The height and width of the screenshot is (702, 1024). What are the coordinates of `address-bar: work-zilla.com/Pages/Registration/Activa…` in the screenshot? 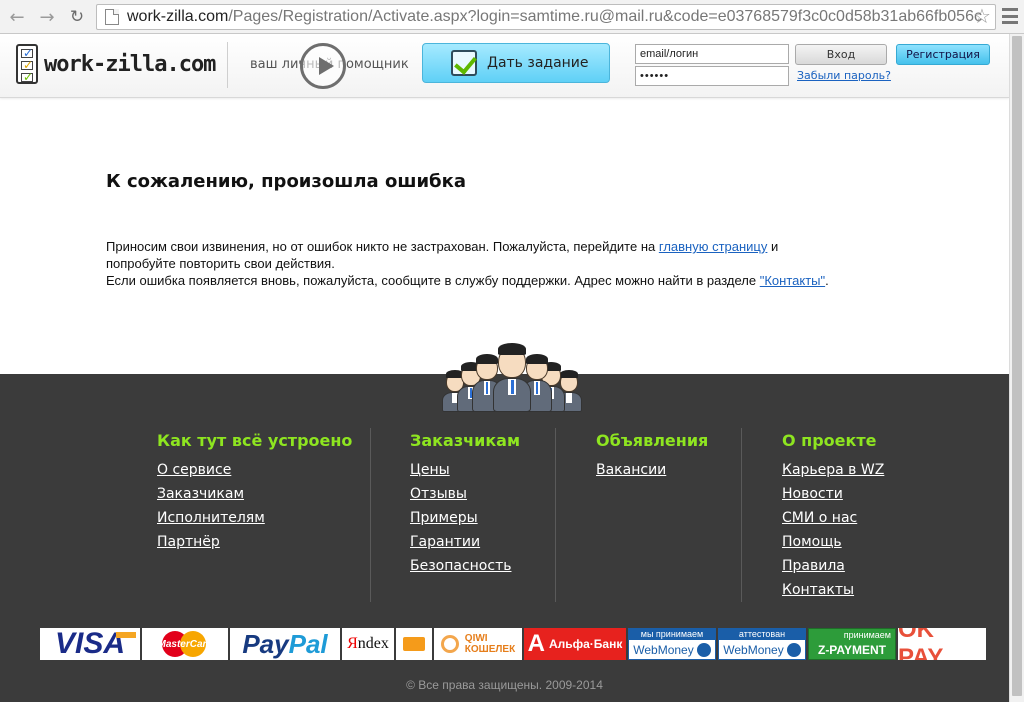 It's located at (546, 17).